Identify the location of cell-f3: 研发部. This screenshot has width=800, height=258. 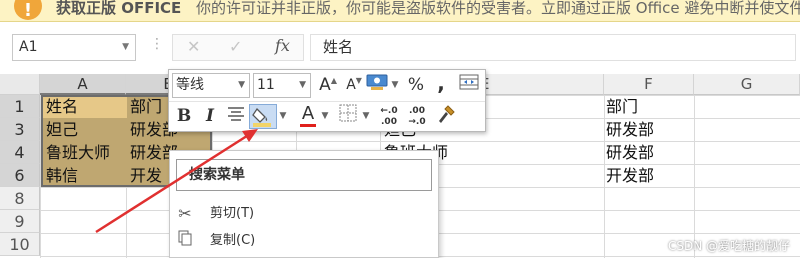
(649, 129).